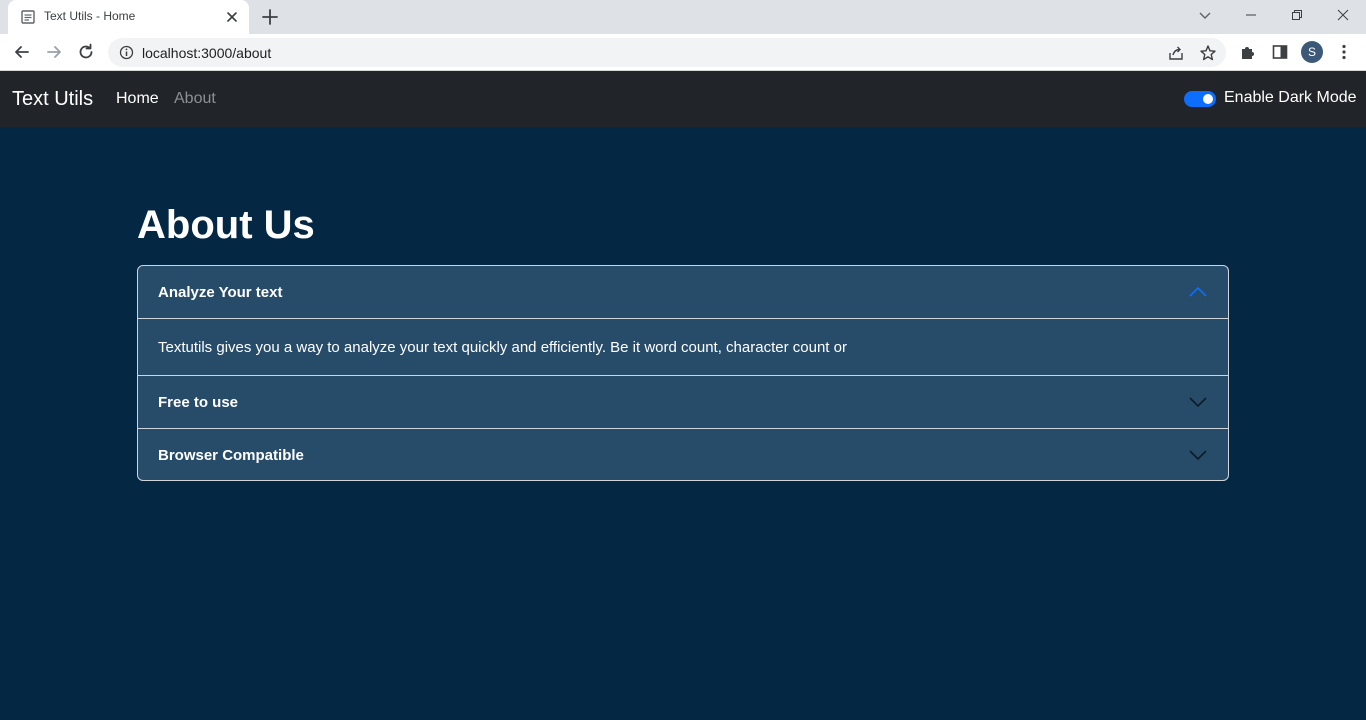 The width and height of the screenshot is (1366, 720). I want to click on tab-title: Text Utils - Home, so click(90, 16).